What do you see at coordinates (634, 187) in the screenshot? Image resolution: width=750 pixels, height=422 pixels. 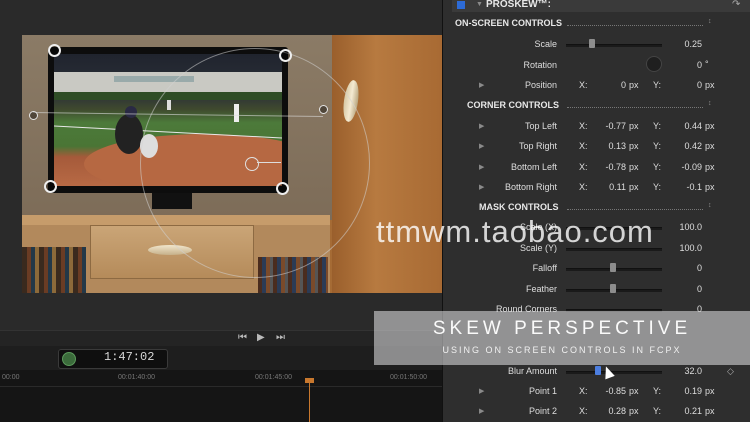 I see `bottom-right-x-unit: px` at bounding box center [634, 187].